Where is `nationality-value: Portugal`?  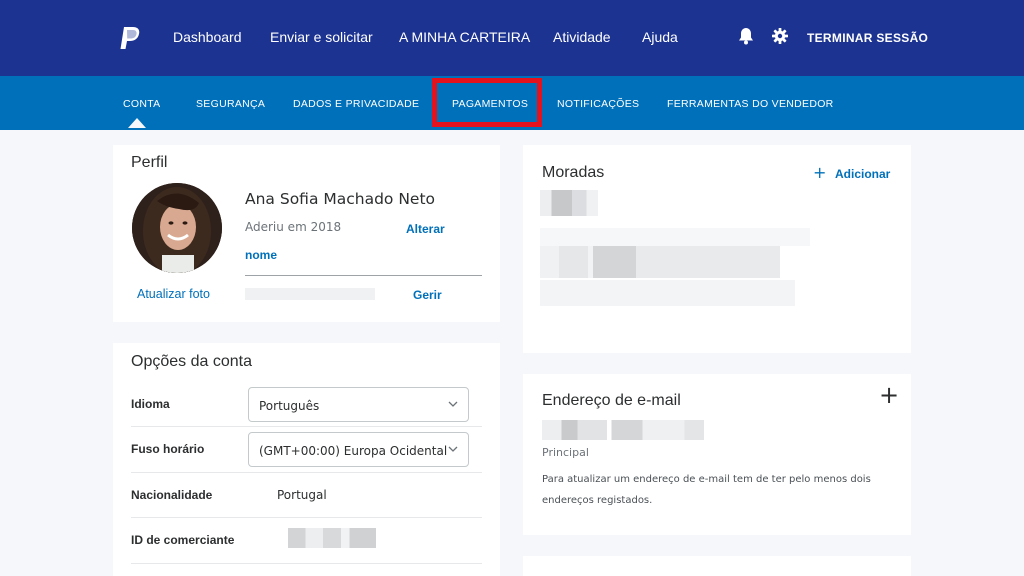 nationality-value: Portugal is located at coordinates (302, 495).